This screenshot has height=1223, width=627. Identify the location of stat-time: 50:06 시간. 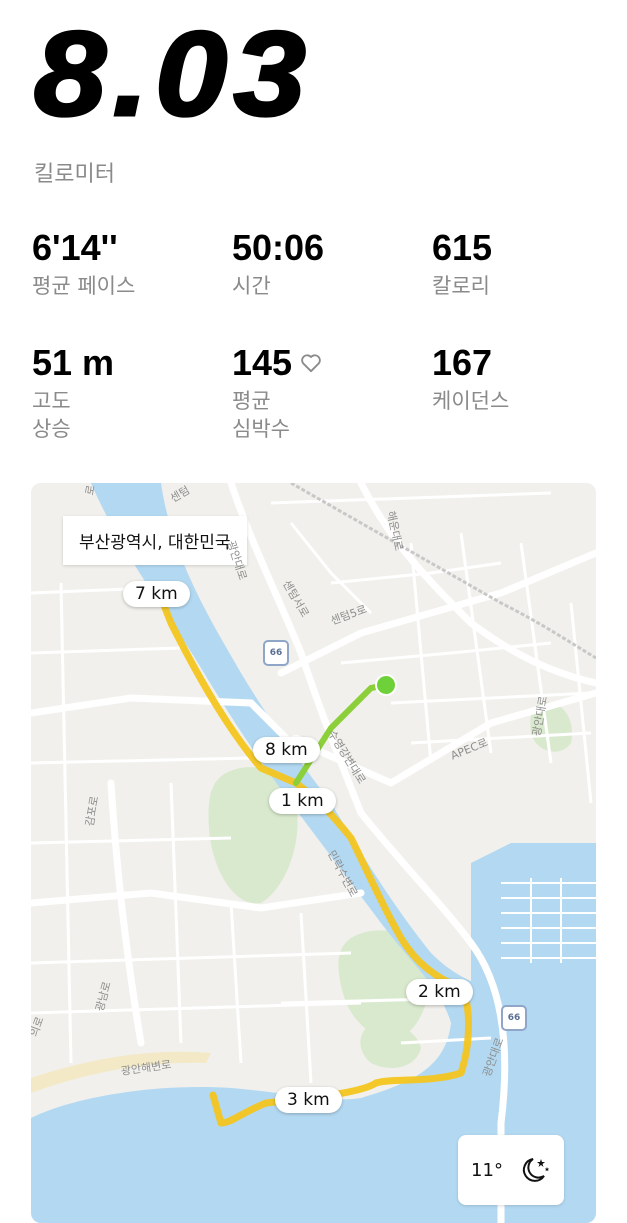
(278, 265).